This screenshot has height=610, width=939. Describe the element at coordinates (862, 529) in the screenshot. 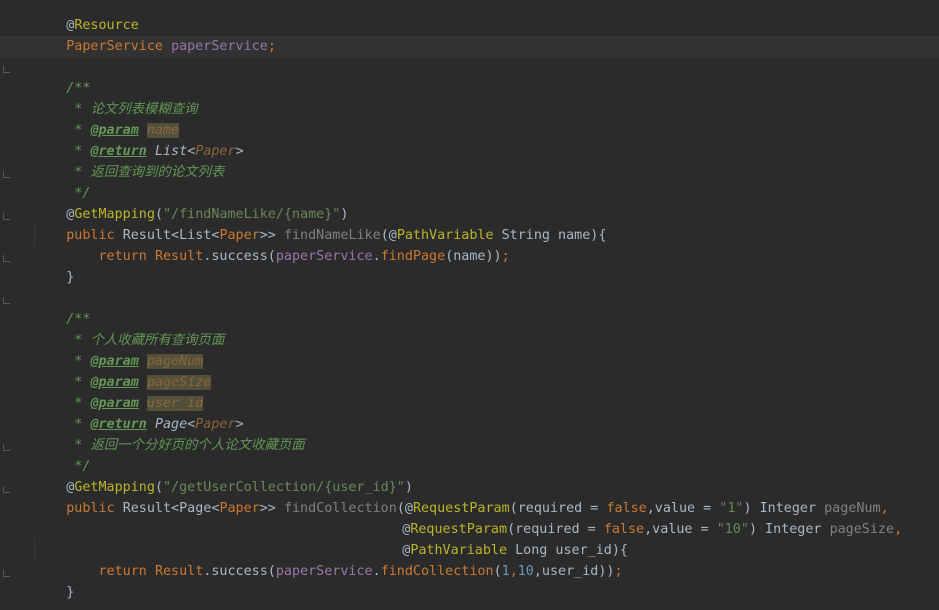

I see `param-name: pageSize` at that location.